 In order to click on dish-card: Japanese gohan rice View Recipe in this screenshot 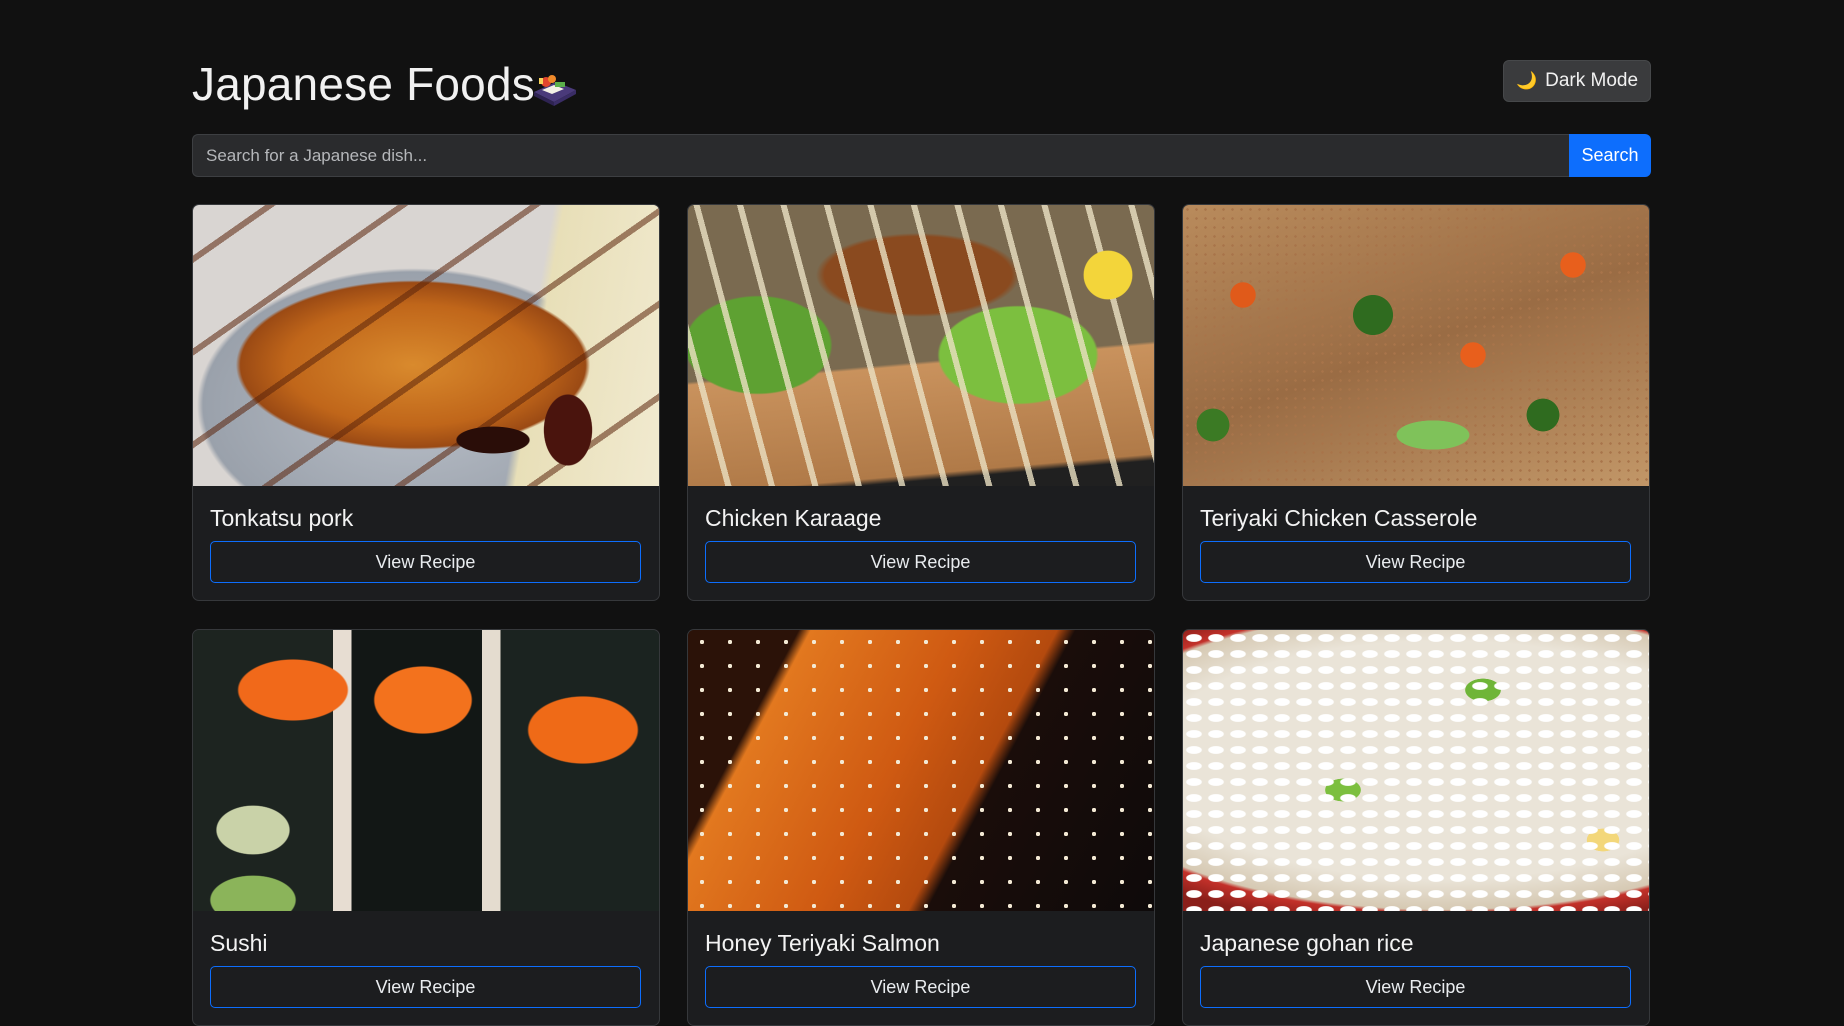, I will do `click(1416, 827)`.